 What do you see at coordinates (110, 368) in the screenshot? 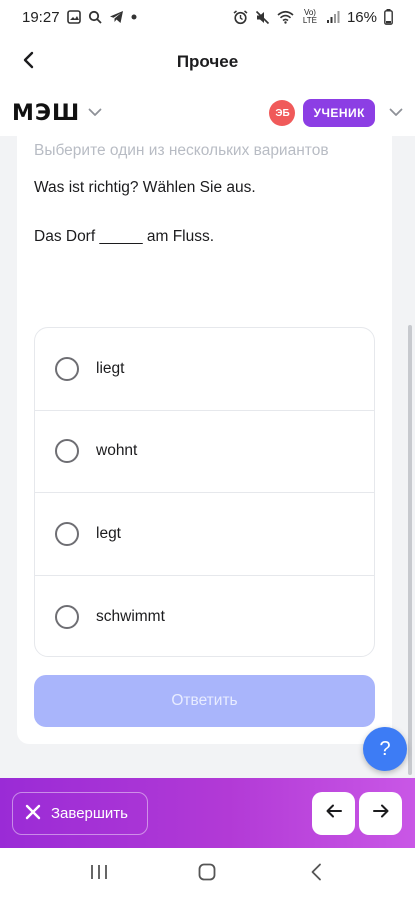
I see `option-label: liegt` at bounding box center [110, 368].